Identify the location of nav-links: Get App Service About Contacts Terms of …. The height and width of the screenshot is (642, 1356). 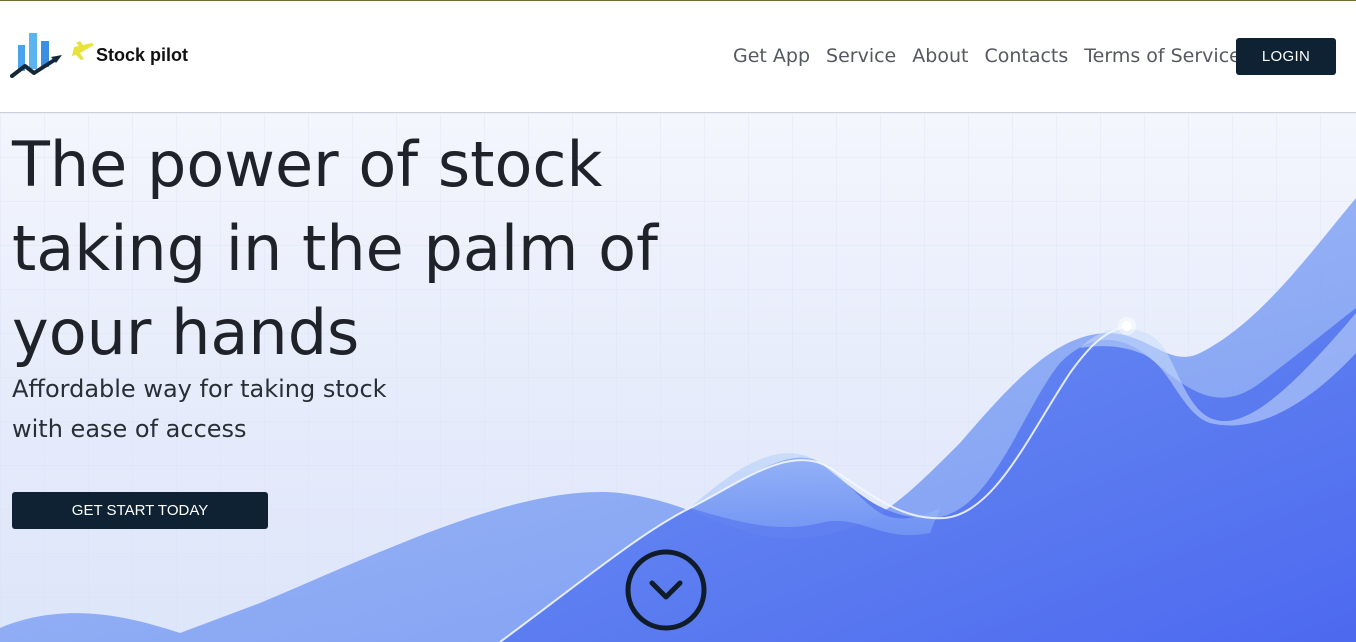
(995, 56).